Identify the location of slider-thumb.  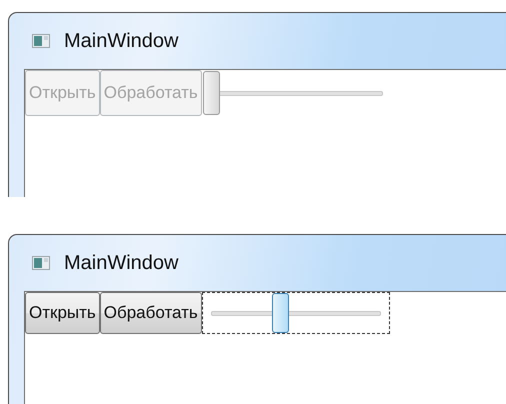
(280, 313).